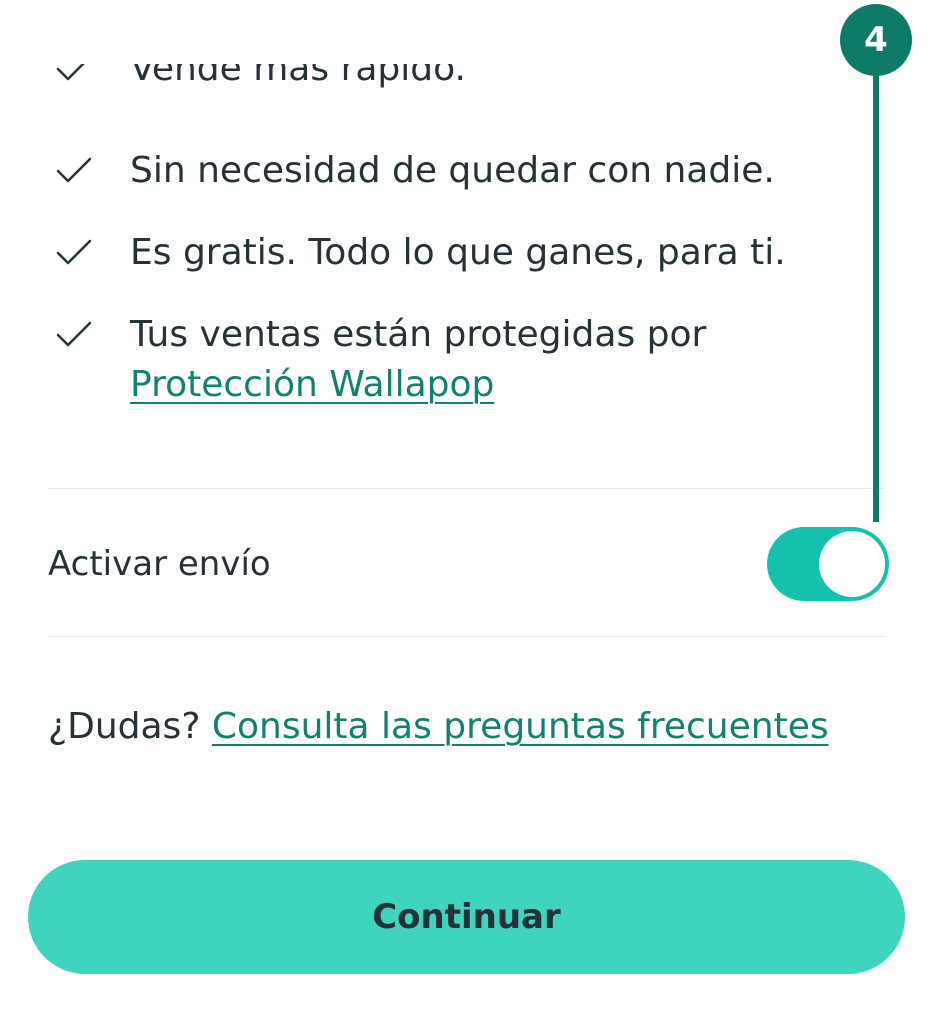  Describe the element at coordinates (458, 252) in the screenshot. I see `benefit-text: Es gratis. Todo lo que ganes, para ti.` at that location.